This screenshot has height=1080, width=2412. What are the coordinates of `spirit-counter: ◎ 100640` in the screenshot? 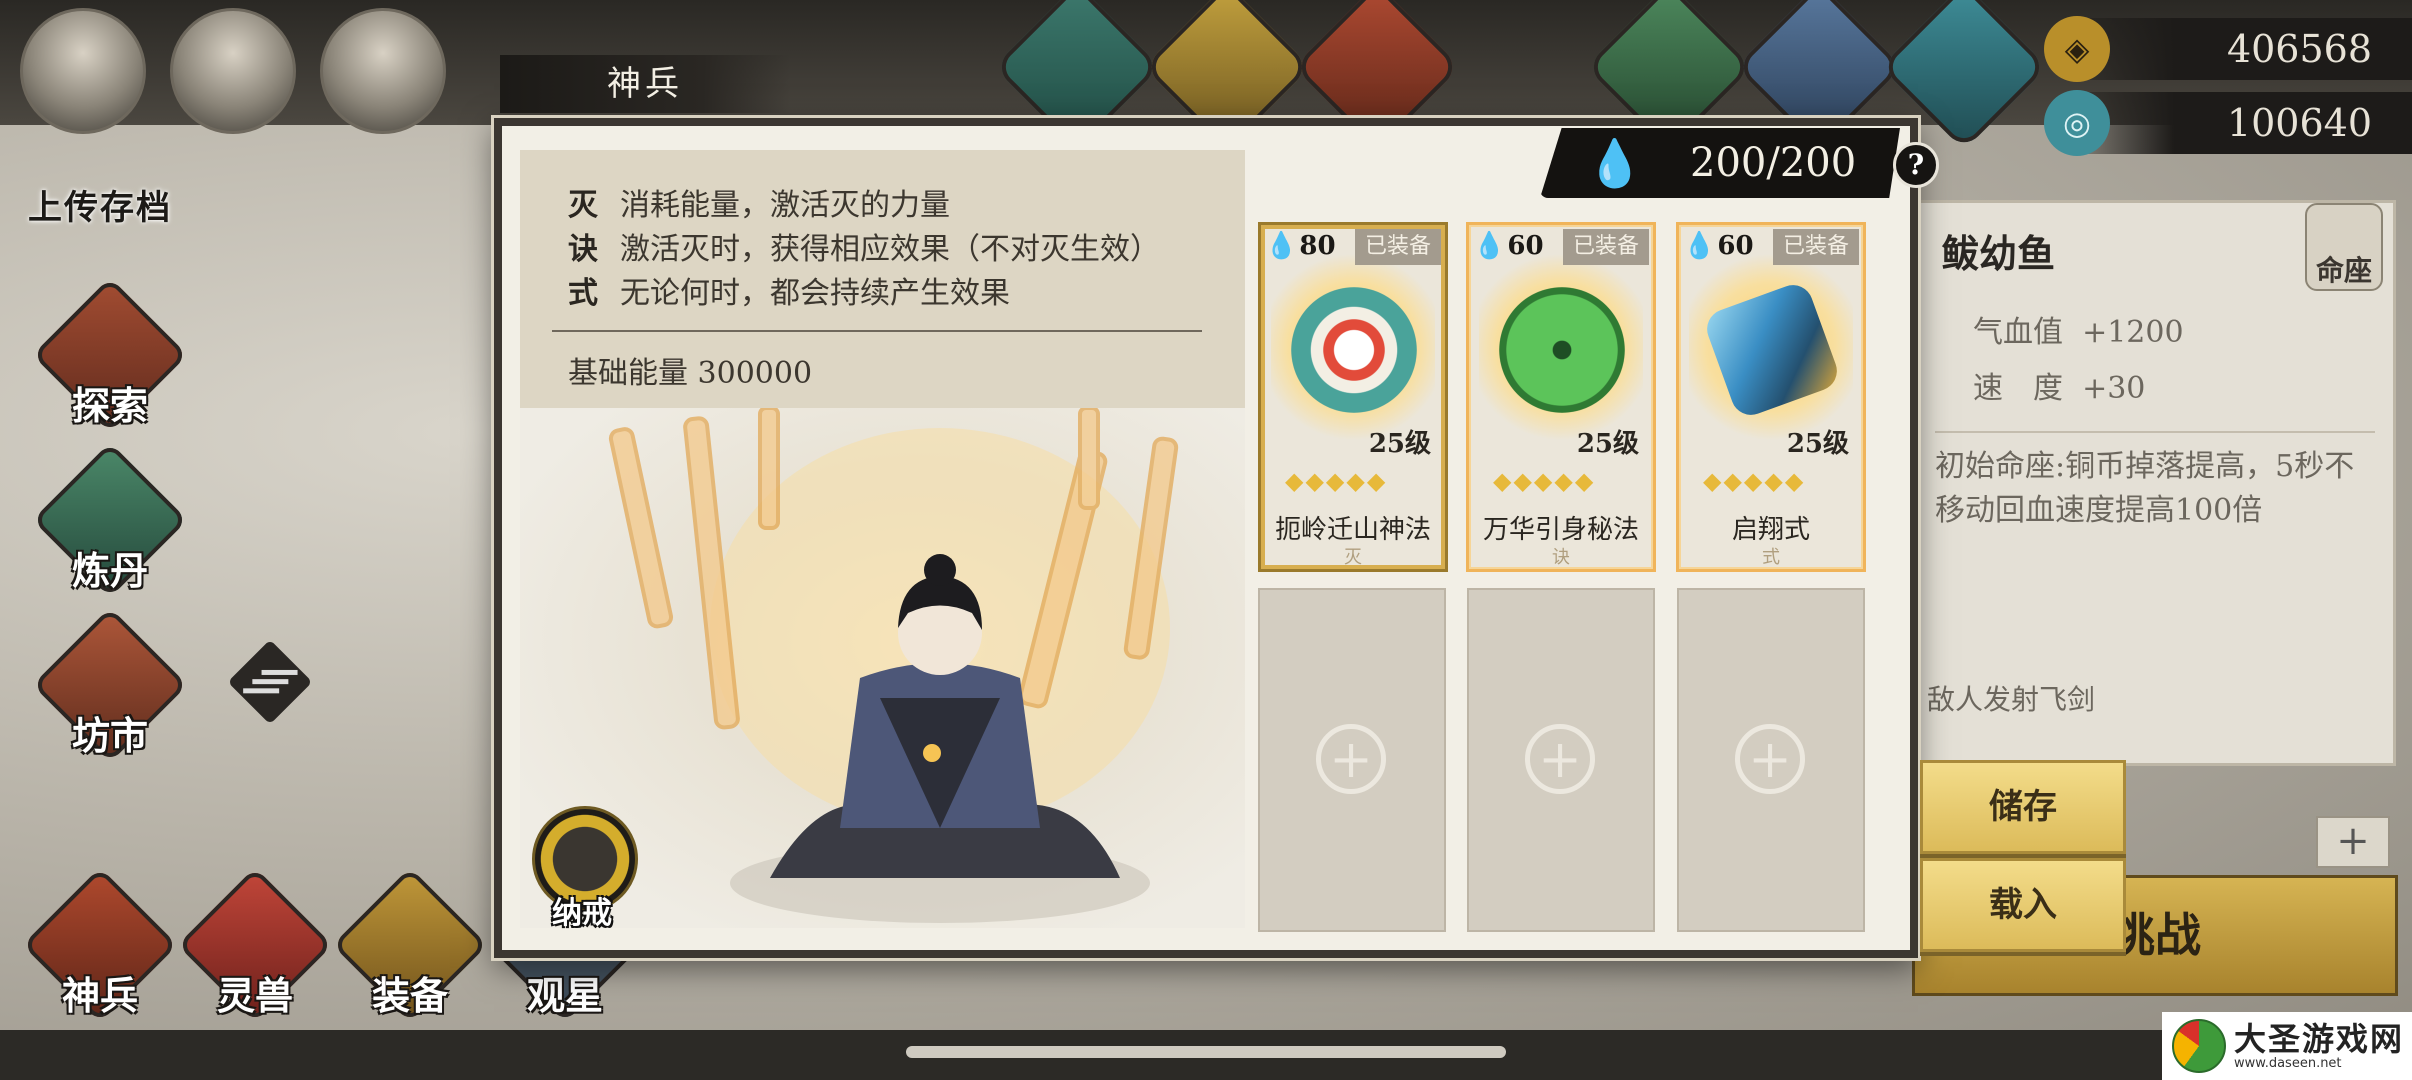 It's located at (2228, 123).